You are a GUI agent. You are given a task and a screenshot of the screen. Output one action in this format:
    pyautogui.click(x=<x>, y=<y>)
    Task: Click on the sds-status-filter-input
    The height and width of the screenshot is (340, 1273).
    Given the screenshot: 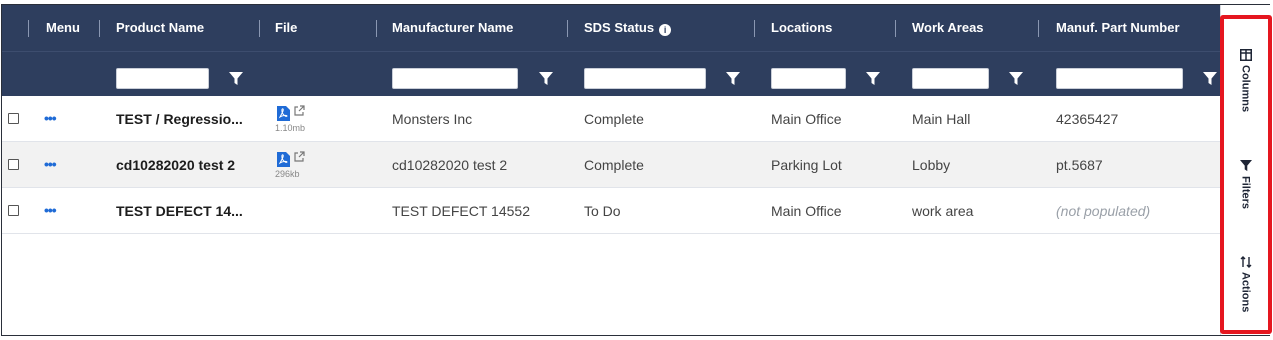 What is the action you would take?
    pyautogui.click(x=645, y=78)
    